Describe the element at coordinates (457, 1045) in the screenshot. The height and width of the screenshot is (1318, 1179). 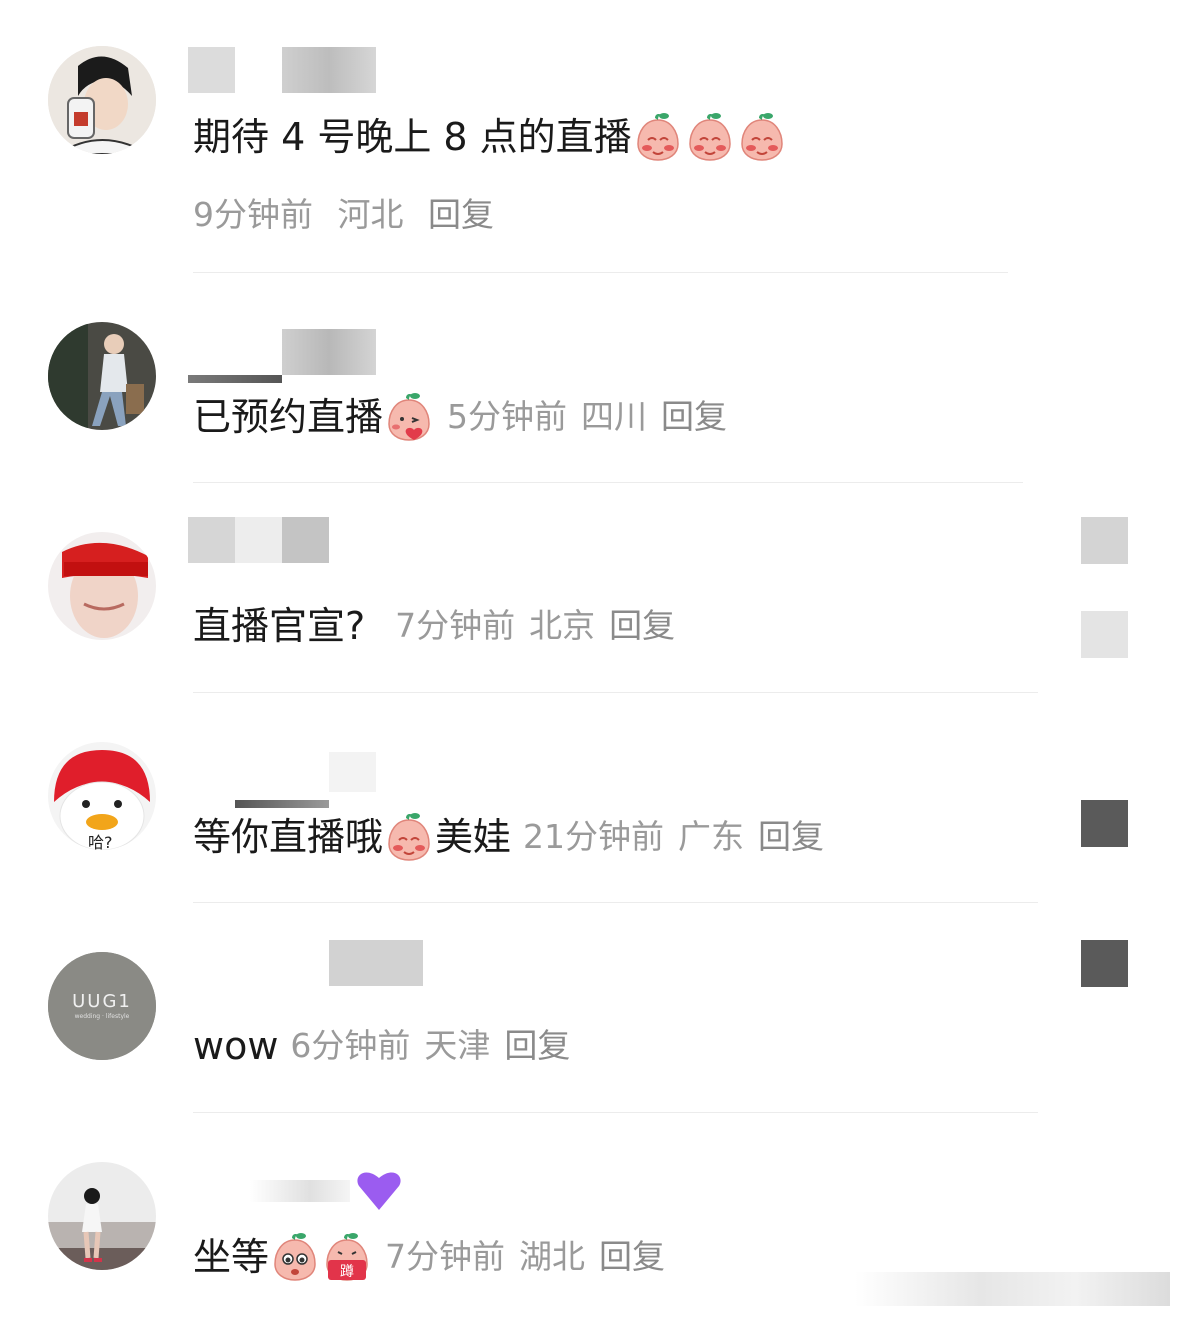
I see `comment-location: 天津` at that location.